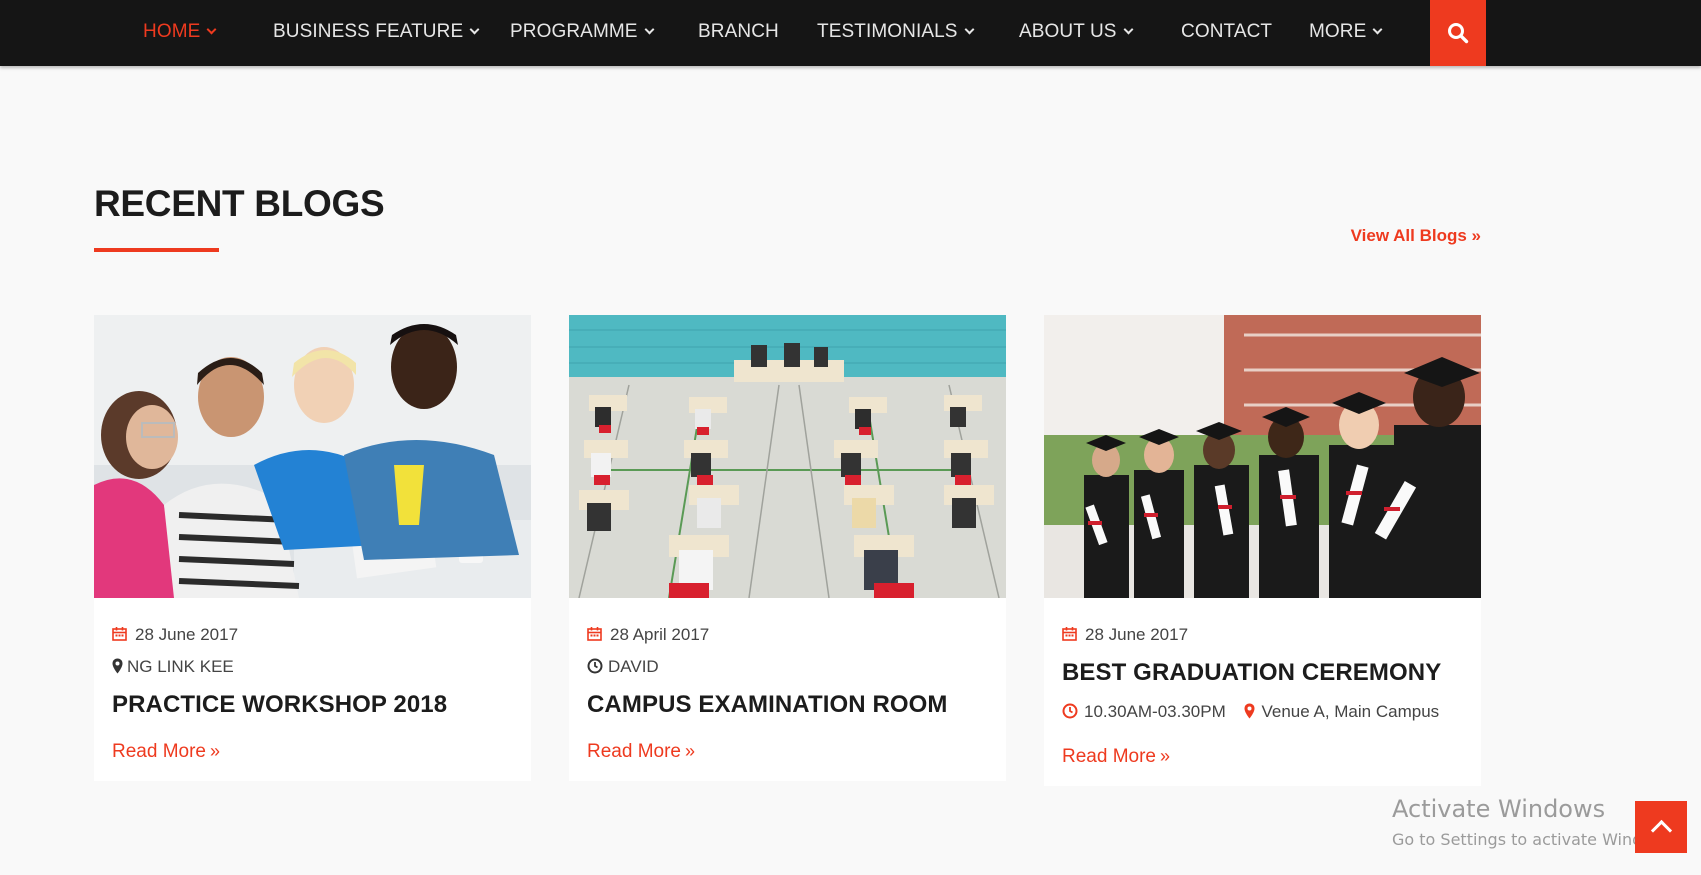  I want to click on event-date: 28 June 2017, so click(1262, 638).